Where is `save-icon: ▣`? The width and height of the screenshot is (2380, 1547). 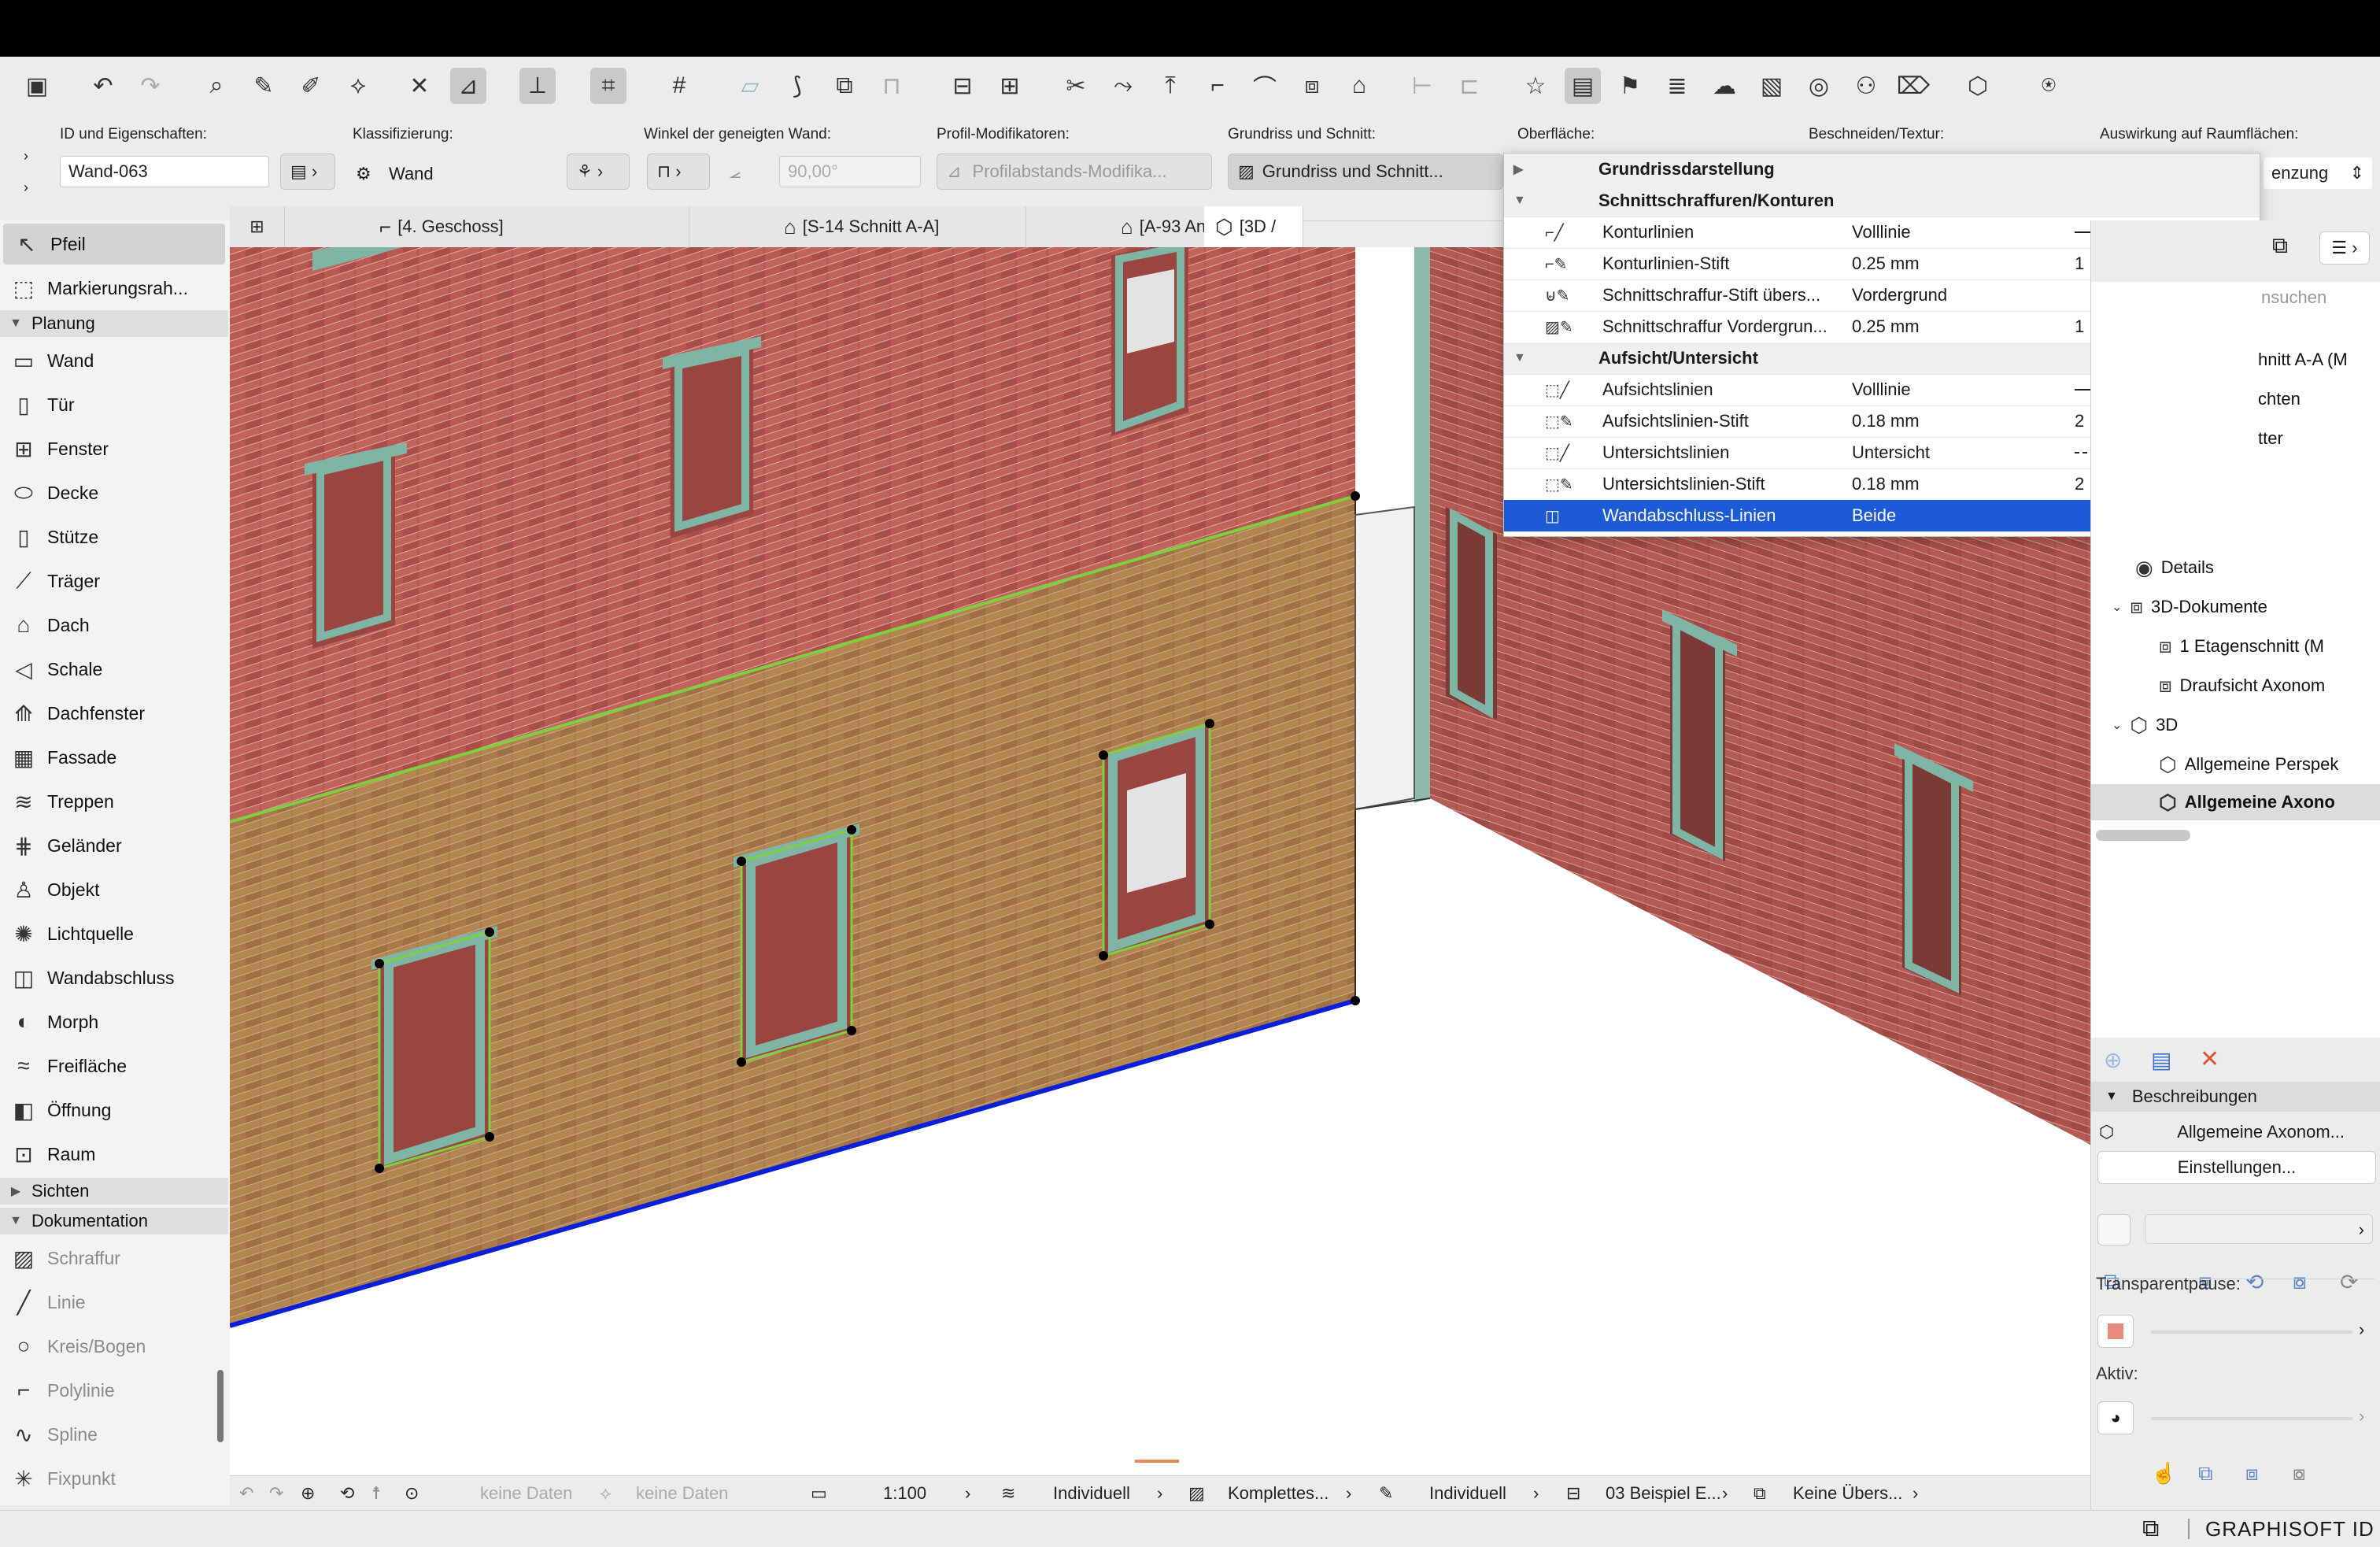
save-icon: ▣ is located at coordinates (37, 86).